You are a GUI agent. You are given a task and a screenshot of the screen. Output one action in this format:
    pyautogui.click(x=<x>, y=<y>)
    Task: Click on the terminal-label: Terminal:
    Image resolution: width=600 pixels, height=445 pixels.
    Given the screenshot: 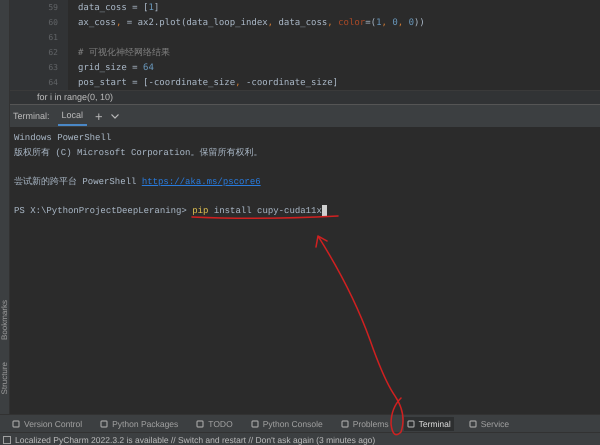 What is the action you would take?
    pyautogui.click(x=31, y=116)
    